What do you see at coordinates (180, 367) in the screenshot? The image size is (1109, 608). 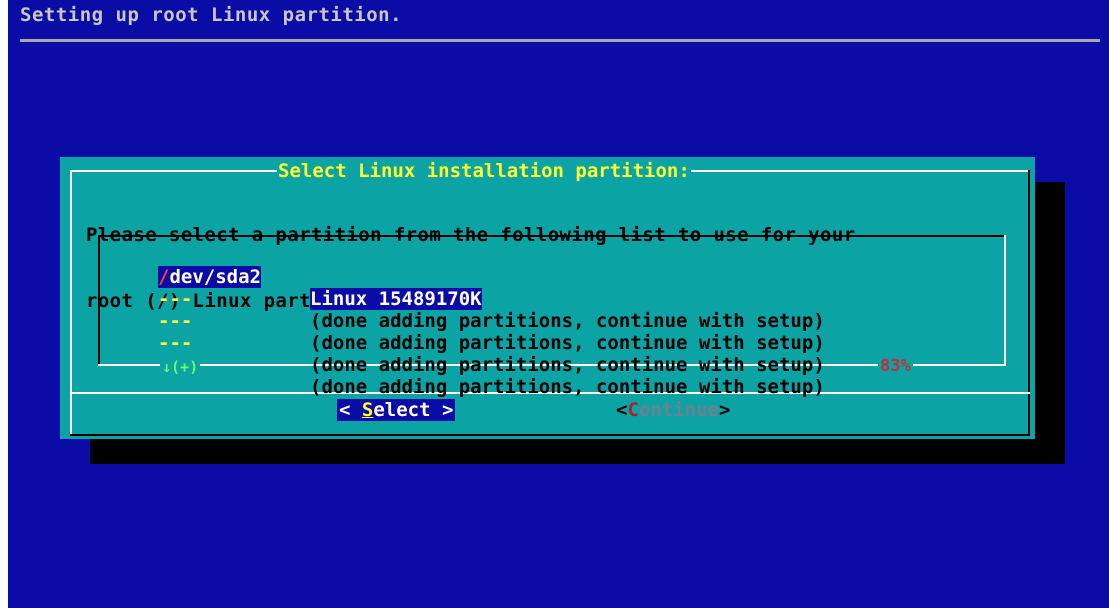 I see `scroll-down-indicator: ↓(+)` at bounding box center [180, 367].